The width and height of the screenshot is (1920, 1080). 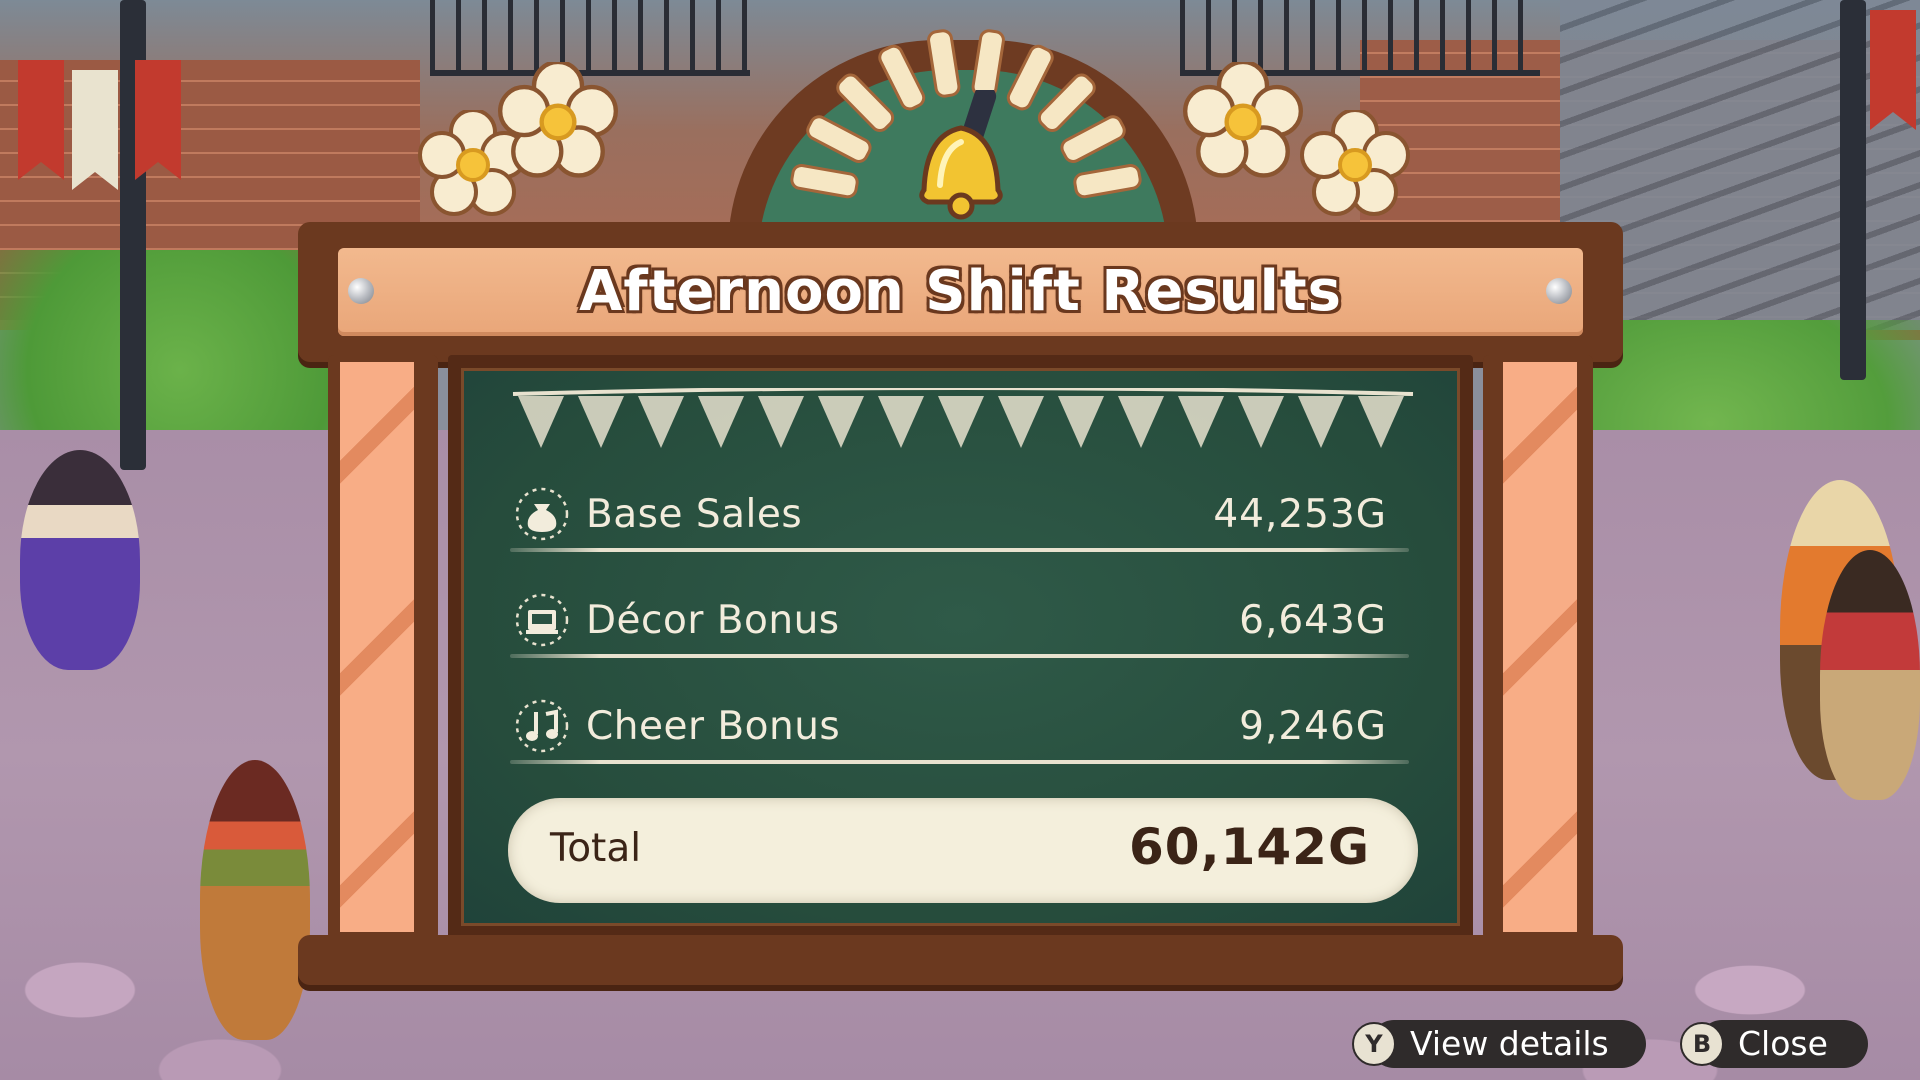 What do you see at coordinates (542, 726) in the screenshot?
I see `music-note-icon` at bounding box center [542, 726].